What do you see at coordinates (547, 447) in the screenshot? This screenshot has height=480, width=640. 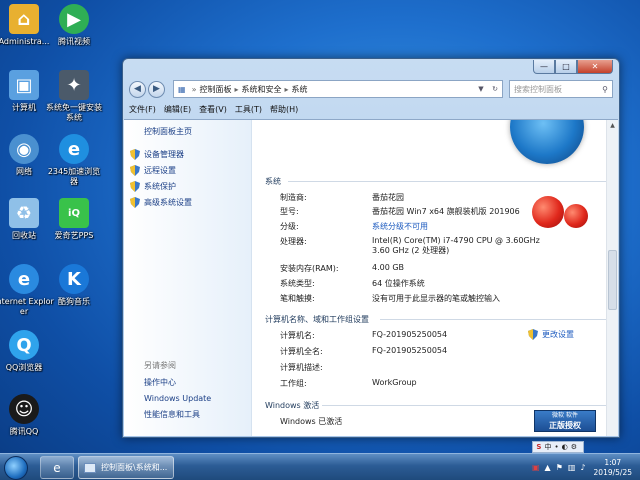 I see `ime-chinese: 中` at bounding box center [547, 447].